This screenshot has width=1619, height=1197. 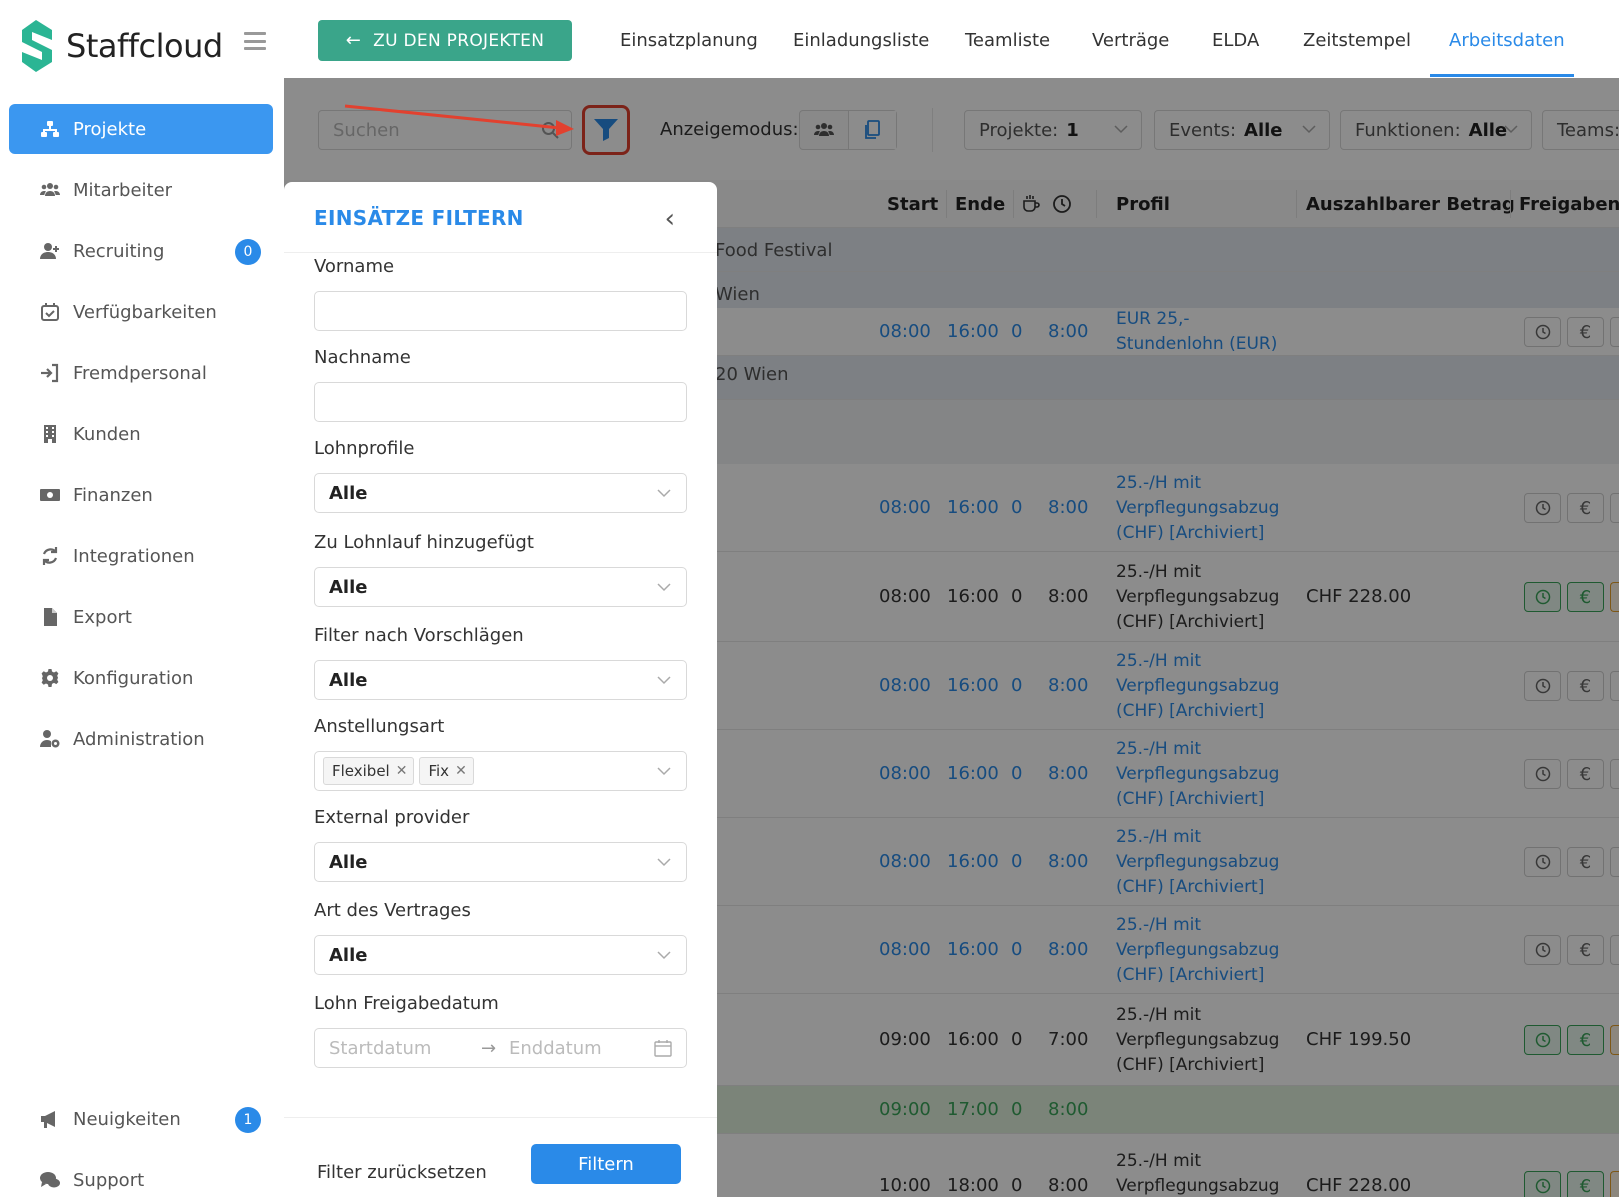 I want to click on sidebar-item-label: Integrationen, so click(x=134, y=556).